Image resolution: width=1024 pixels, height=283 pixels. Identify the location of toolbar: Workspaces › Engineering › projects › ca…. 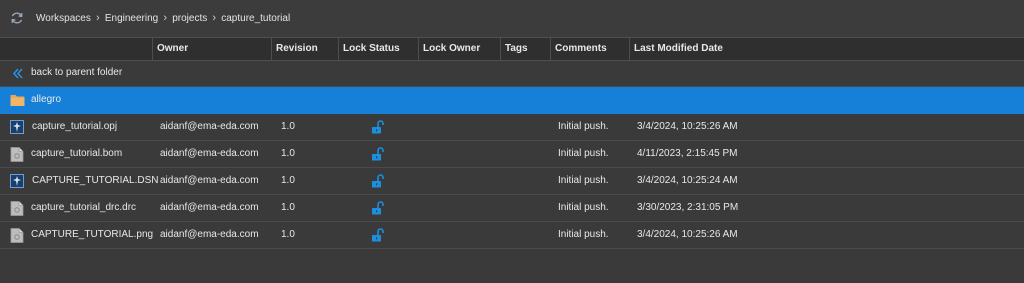
(512, 18).